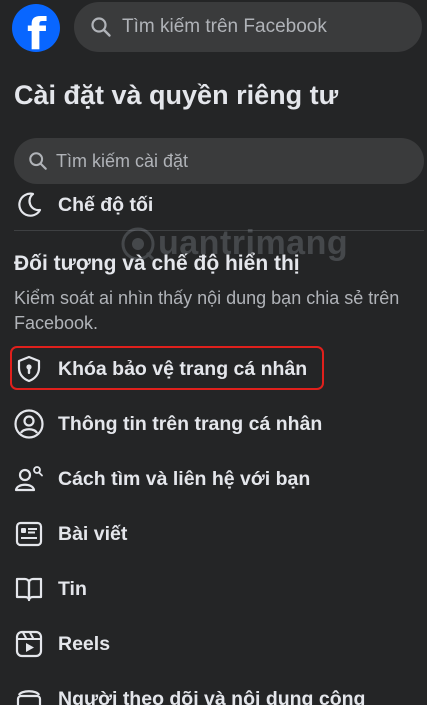 This screenshot has height=705, width=427. What do you see at coordinates (217, 644) in the screenshot?
I see `settings-item-reels: Reels` at bounding box center [217, 644].